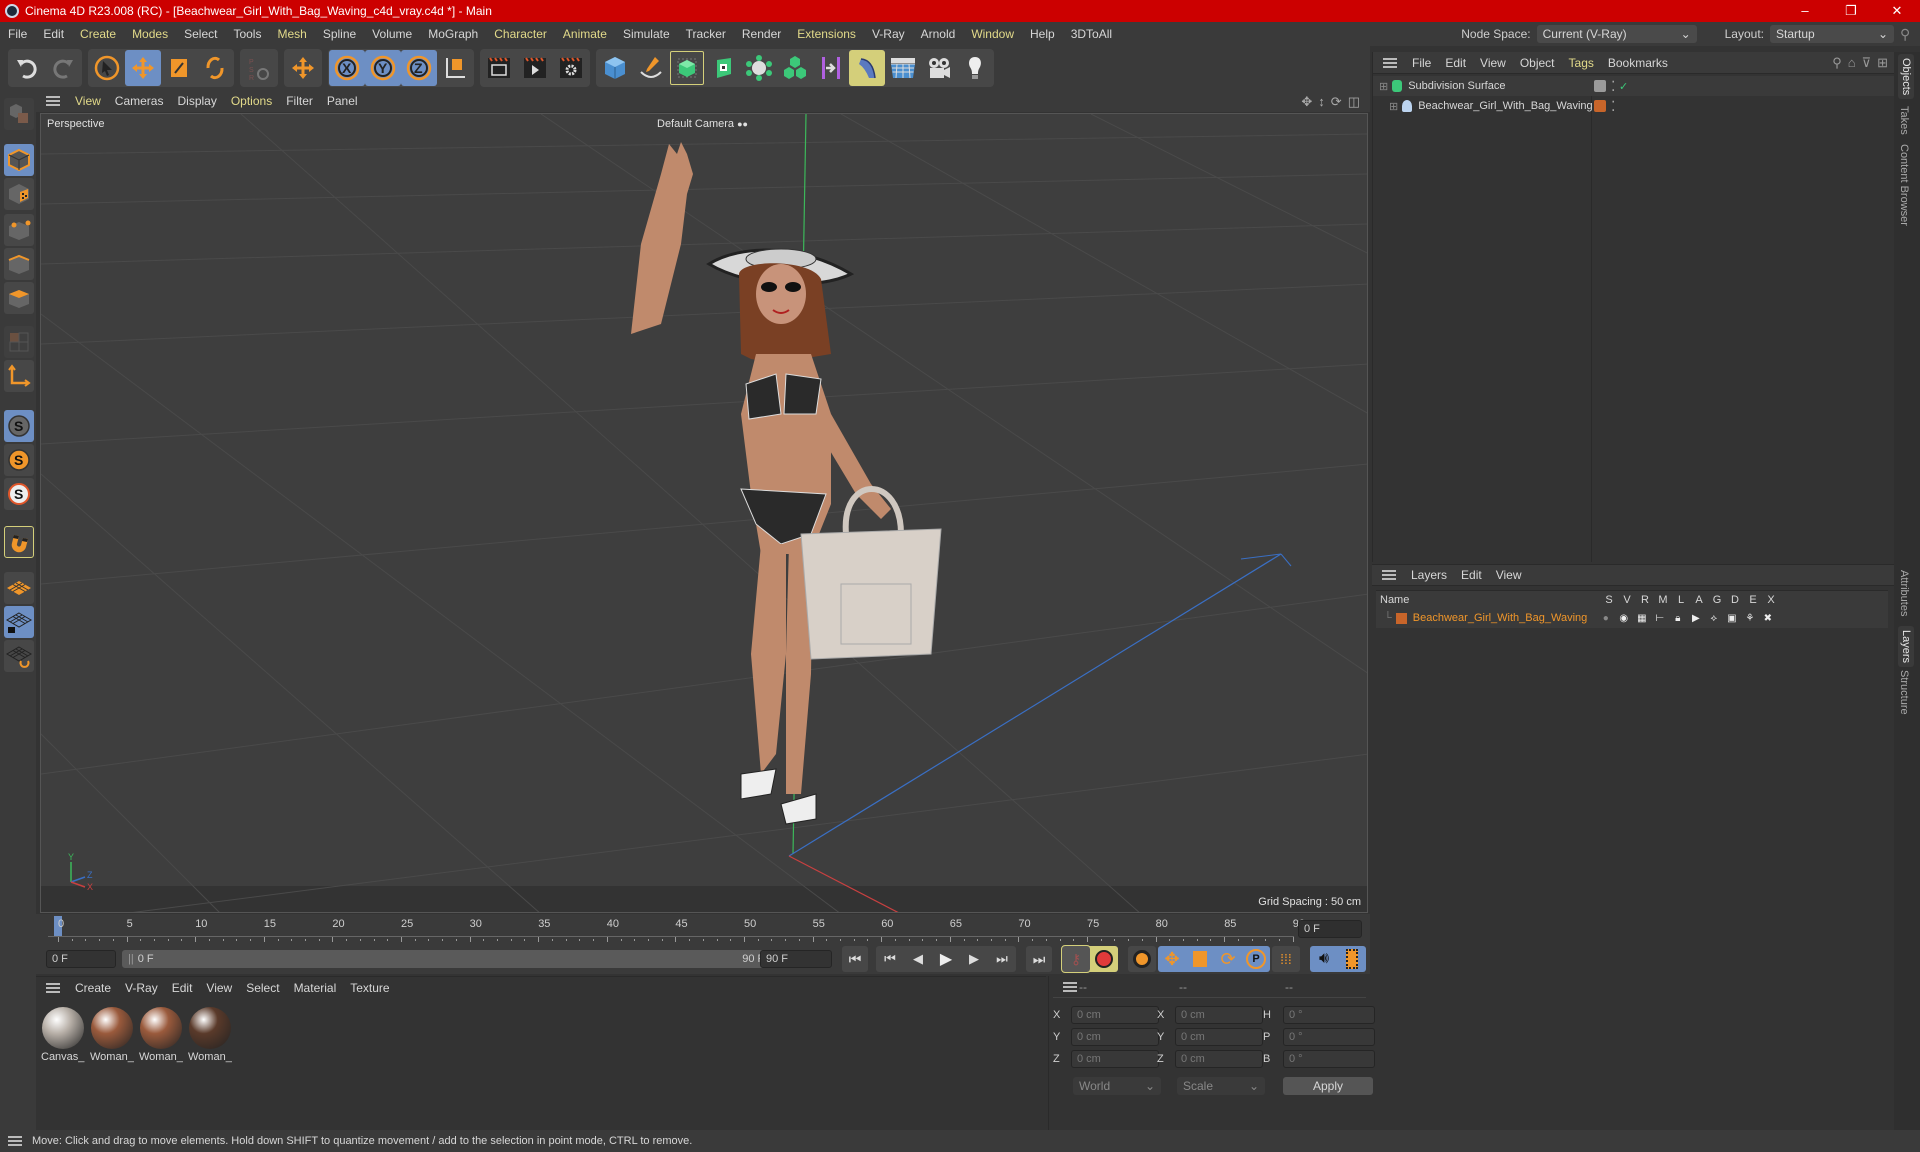 This screenshot has width=1920, height=1152. I want to click on layout-dropdown: Startup ⌄, so click(1832, 34).